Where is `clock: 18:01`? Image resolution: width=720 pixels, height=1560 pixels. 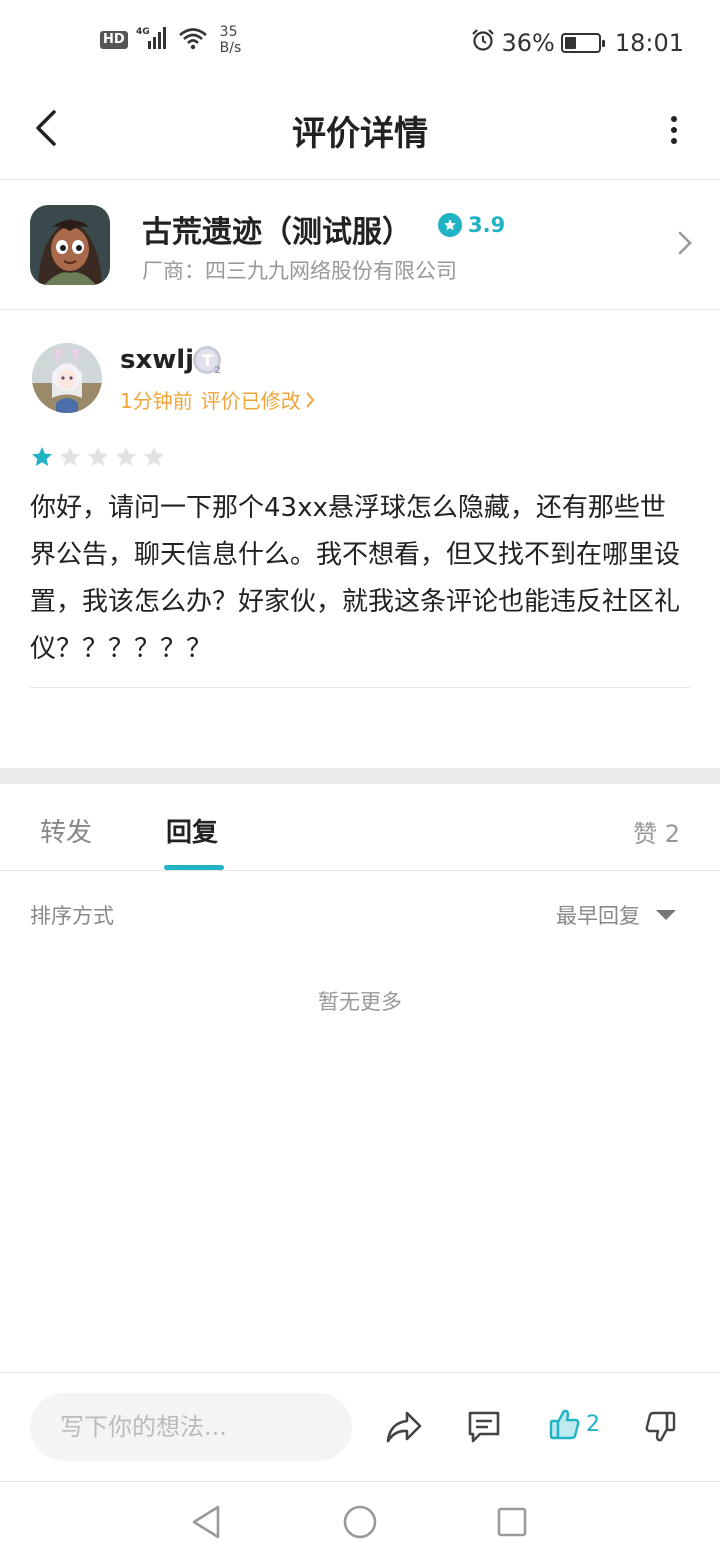
clock: 18:01 is located at coordinates (649, 43).